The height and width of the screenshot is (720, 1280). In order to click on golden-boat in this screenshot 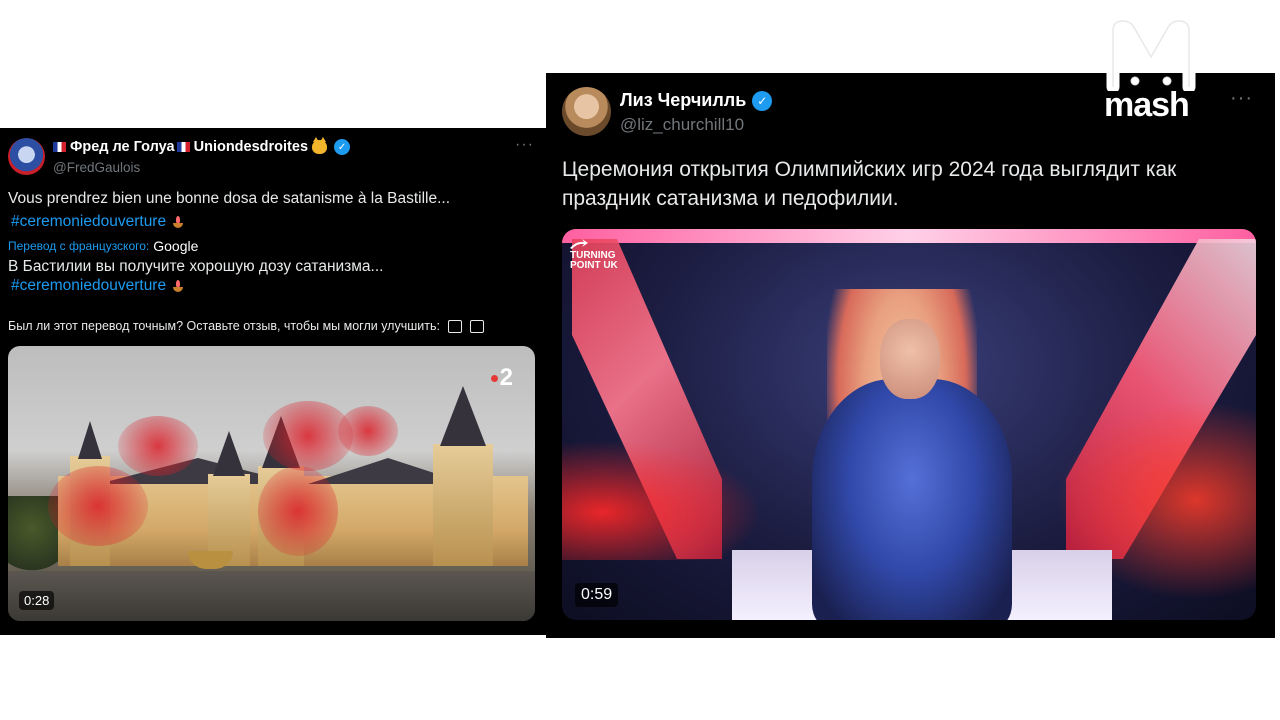, I will do `click(210, 560)`.